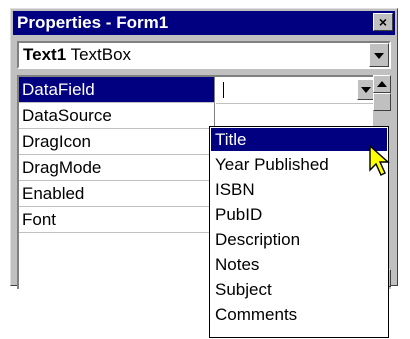 Image resolution: width=410 pixels, height=339 pixels. I want to click on object-combobox: Text1 TextBox, so click(204, 55).